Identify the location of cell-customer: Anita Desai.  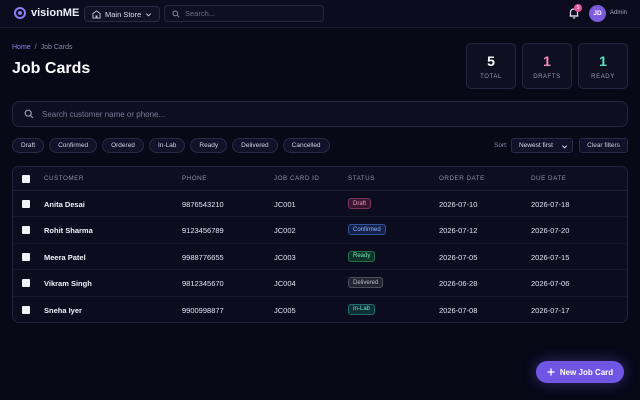
(64, 204).